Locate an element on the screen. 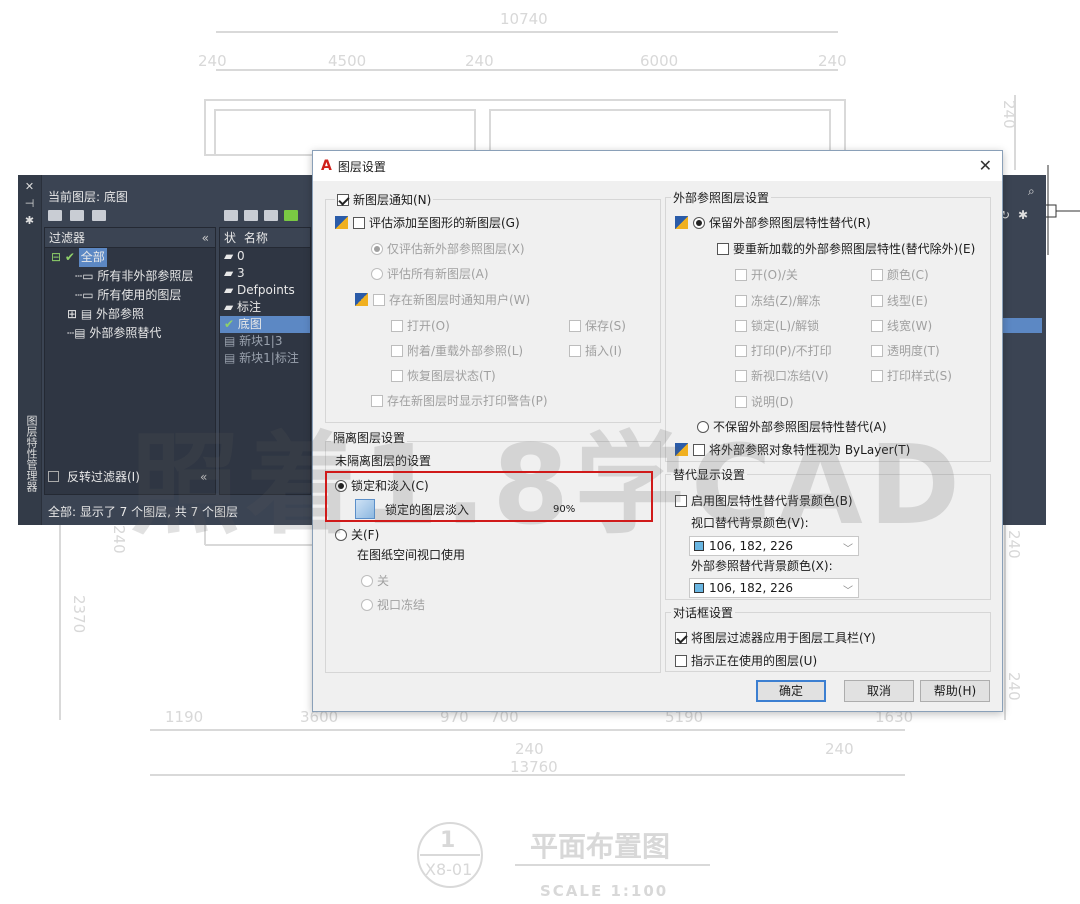 Image resolution: width=1080 pixels, height=904 pixels. layer-row: ▰ 标注 is located at coordinates (265, 307).